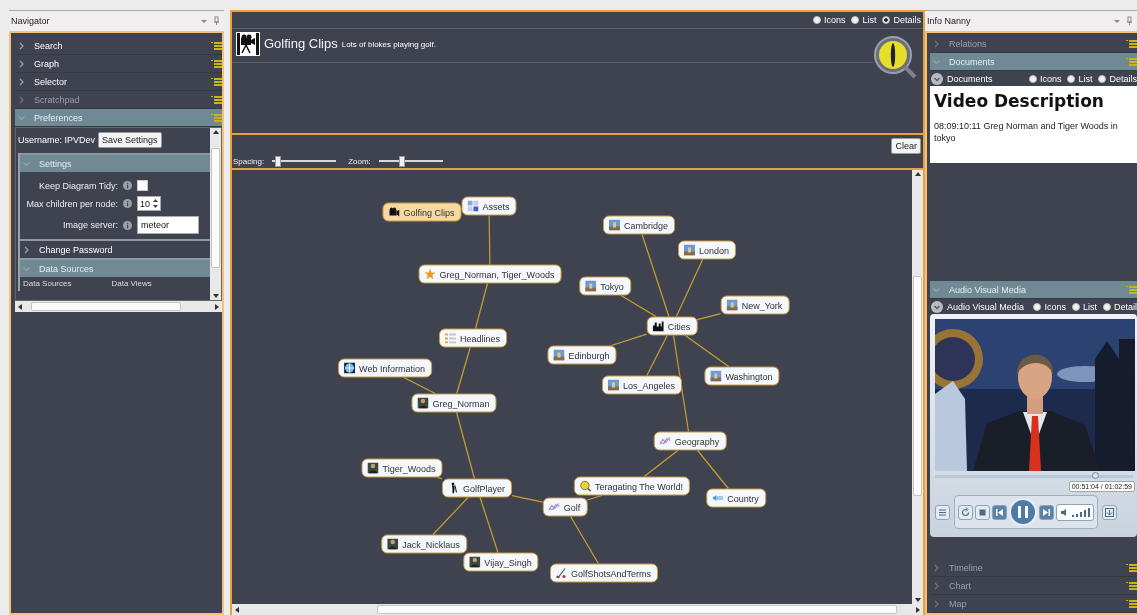 Image resolution: width=1137 pixels, height=615 pixels. Describe the element at coordinates (142, 185) in the screenshot. I see `checkbox` at that location.